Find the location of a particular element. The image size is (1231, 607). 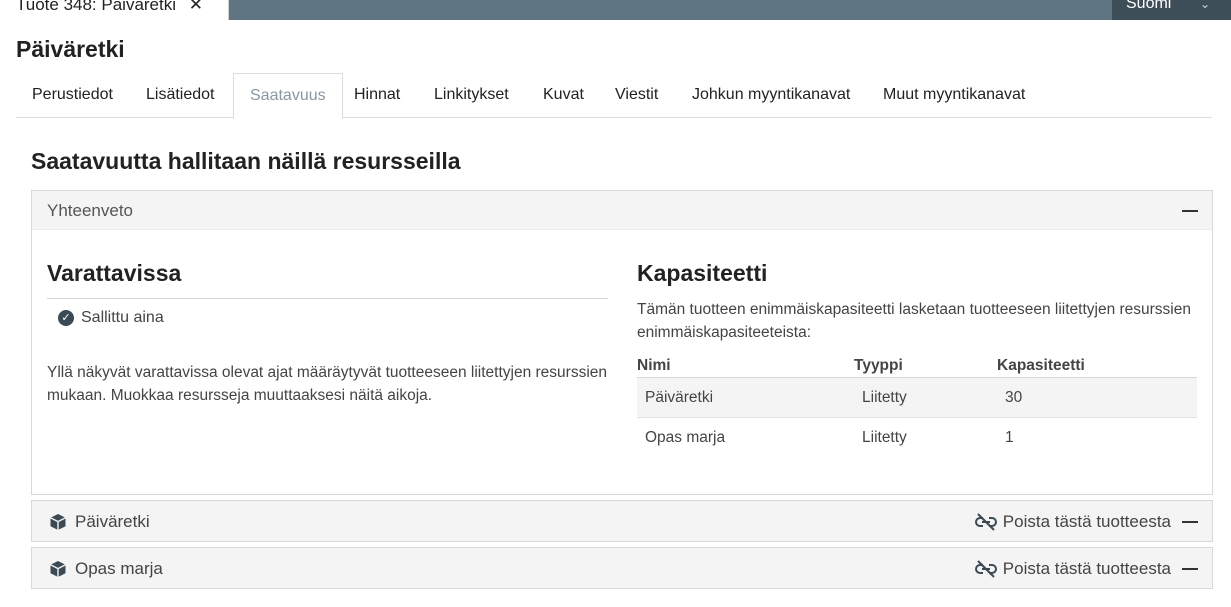

bookable-title: Varattavissa is located at coordinates (114, 273).